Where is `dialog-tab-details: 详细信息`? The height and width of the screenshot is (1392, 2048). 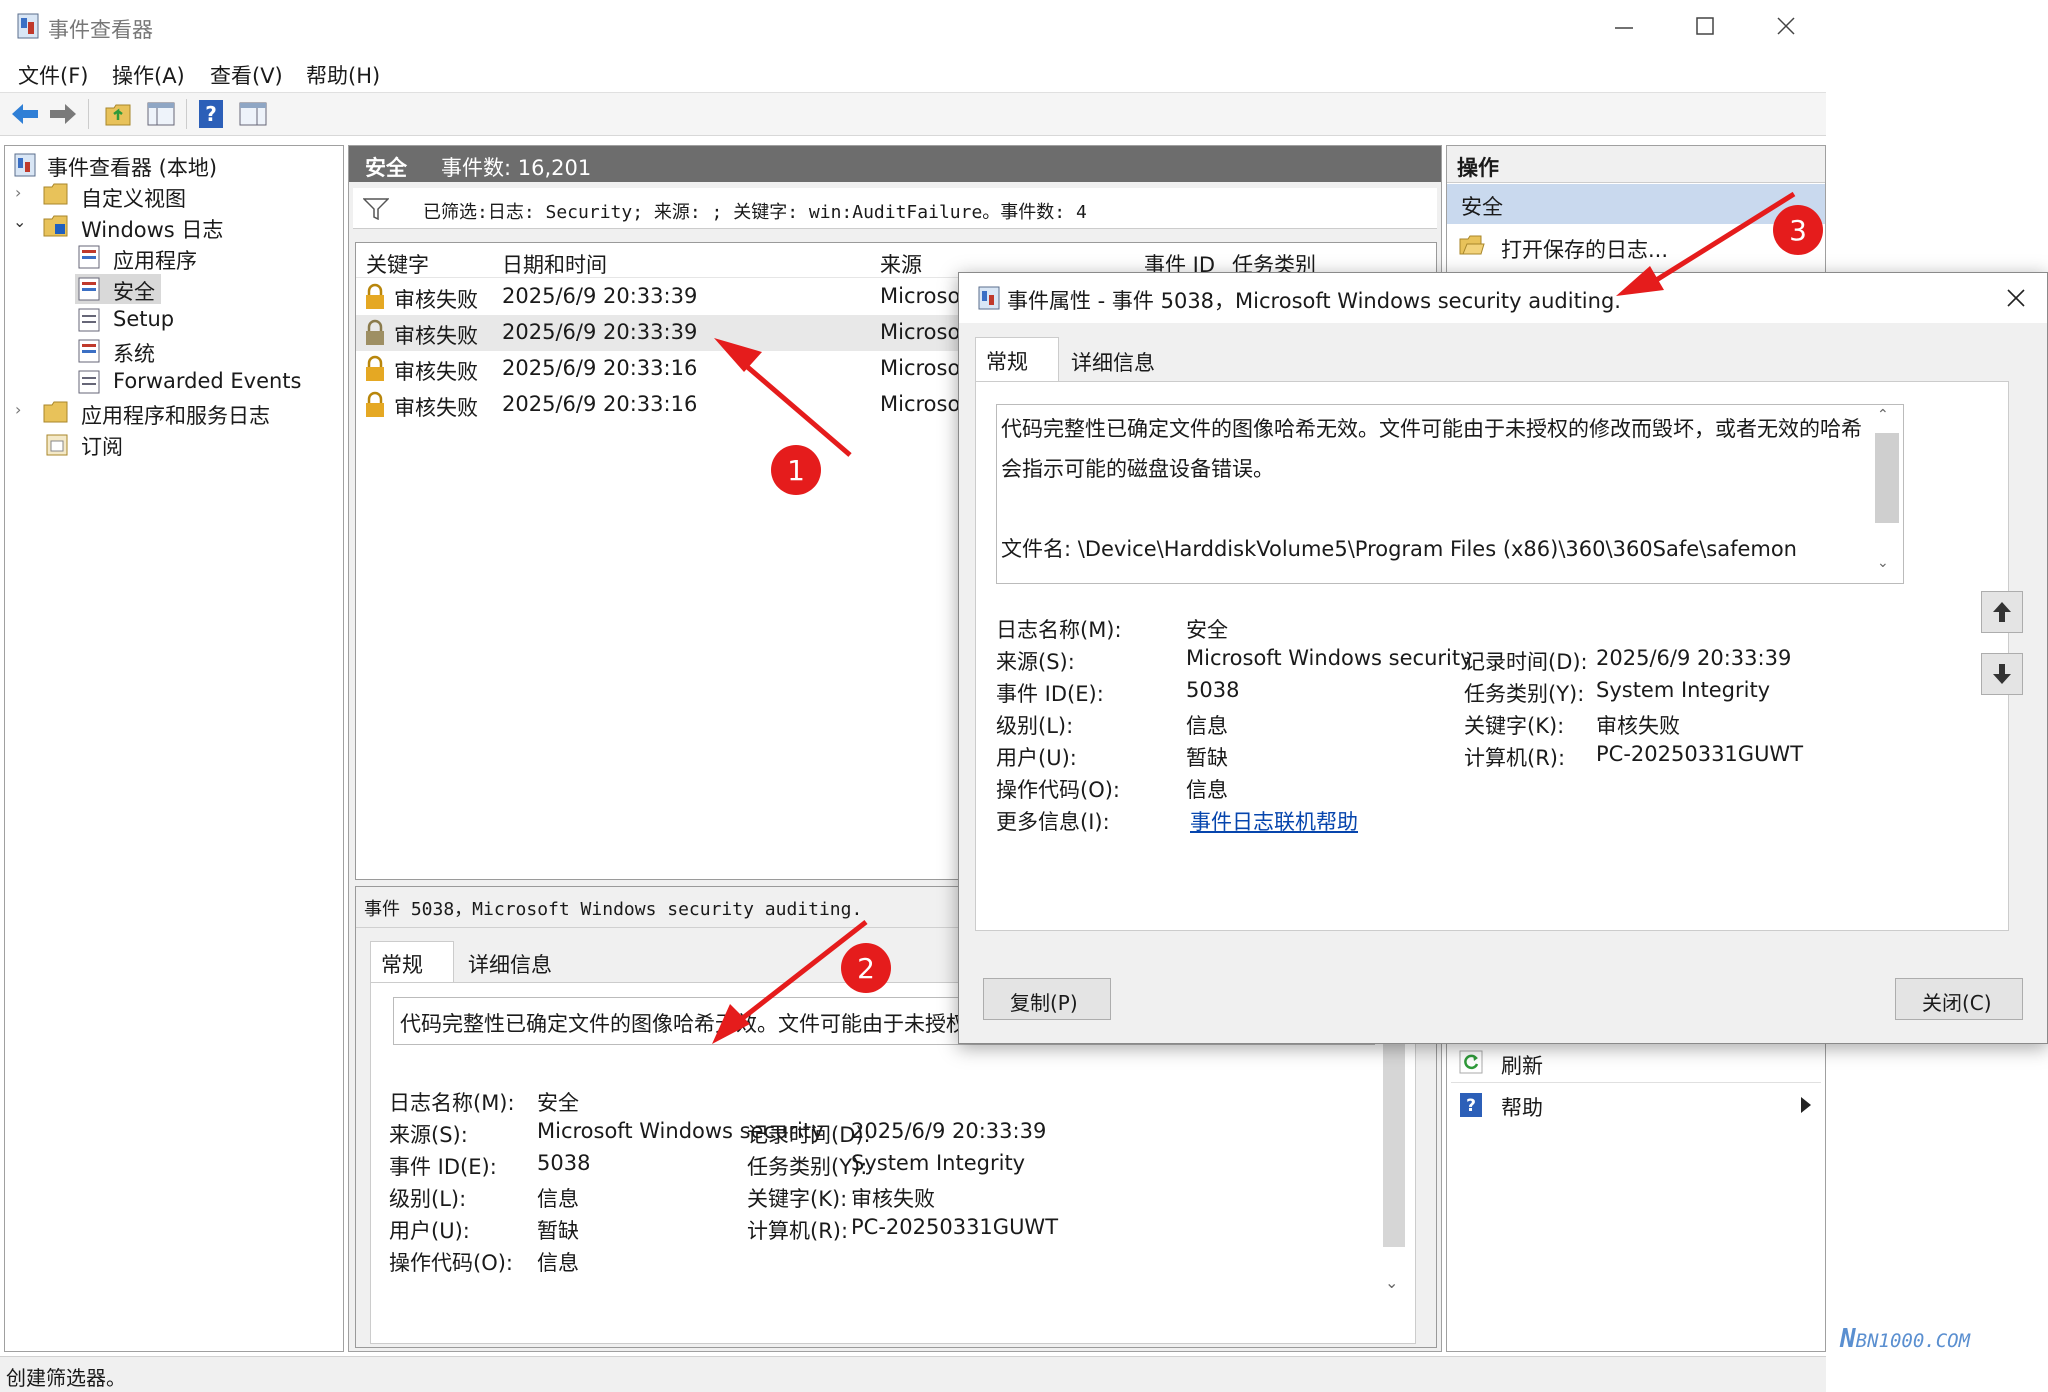
dialog-tab-details: 详细信息 is located at coordinates (1113, 362).